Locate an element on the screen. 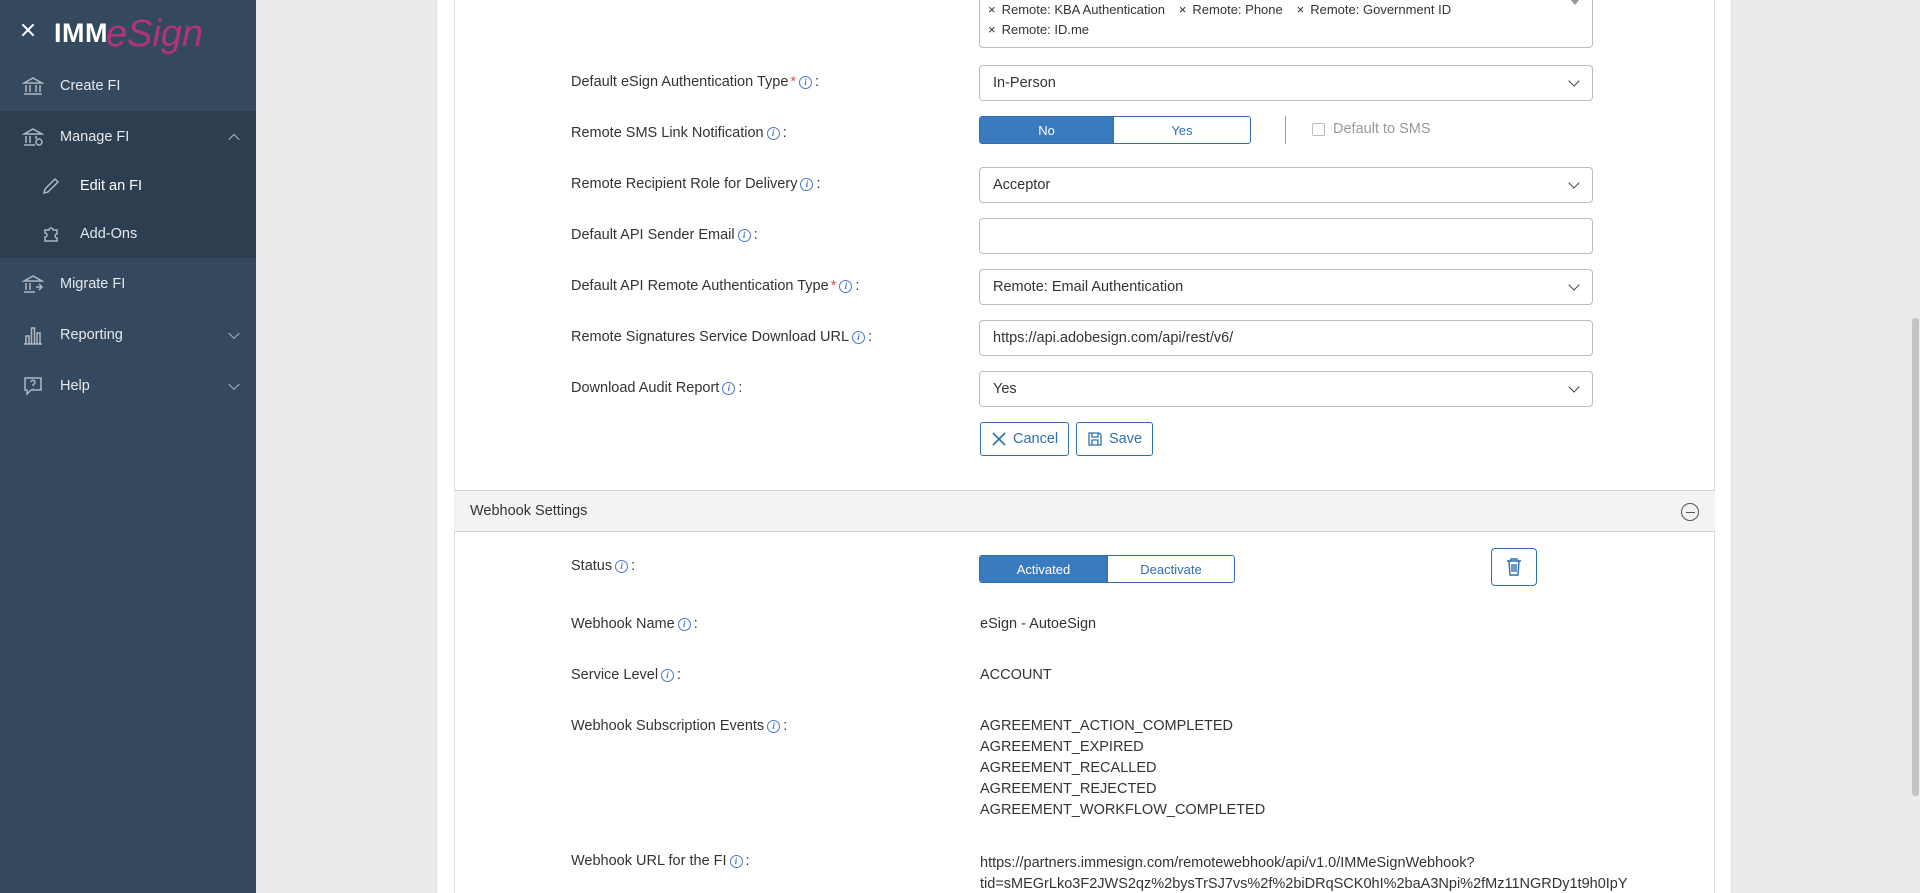 The height and width of the screenshot is (893, 1920). service-level-label: Service Level i: is located at coordinates (626, 675).